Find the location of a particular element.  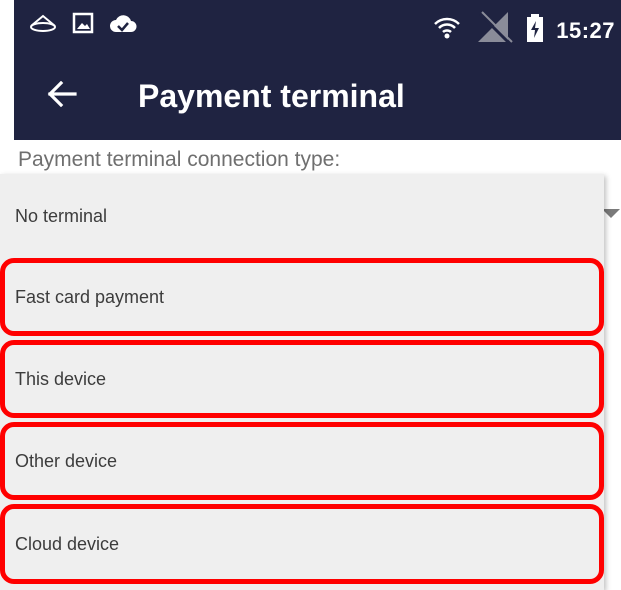

app-bar: Payment terminal is located at coordinates (317, 96).